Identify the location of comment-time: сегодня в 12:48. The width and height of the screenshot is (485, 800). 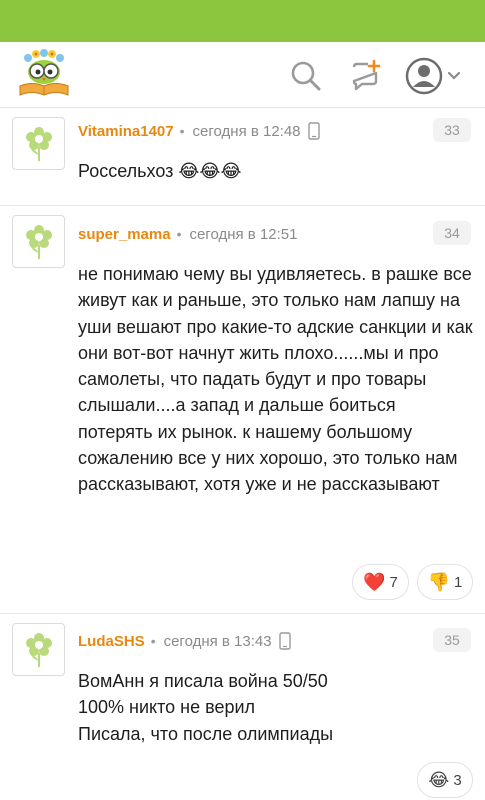
(246, 131).